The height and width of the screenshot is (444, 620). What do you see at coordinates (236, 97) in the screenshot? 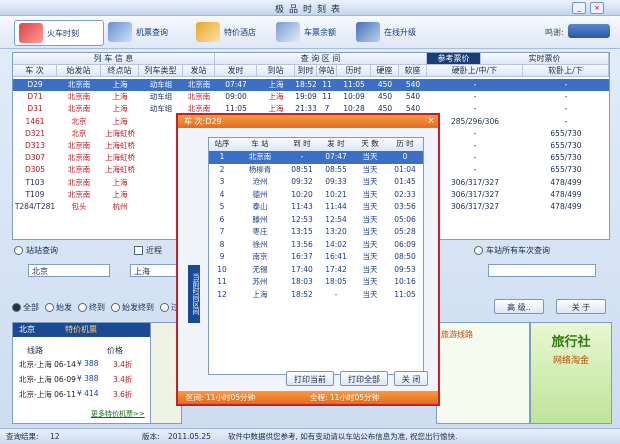
I see `table-cell: 09:00` at bounding box center [236, 97].